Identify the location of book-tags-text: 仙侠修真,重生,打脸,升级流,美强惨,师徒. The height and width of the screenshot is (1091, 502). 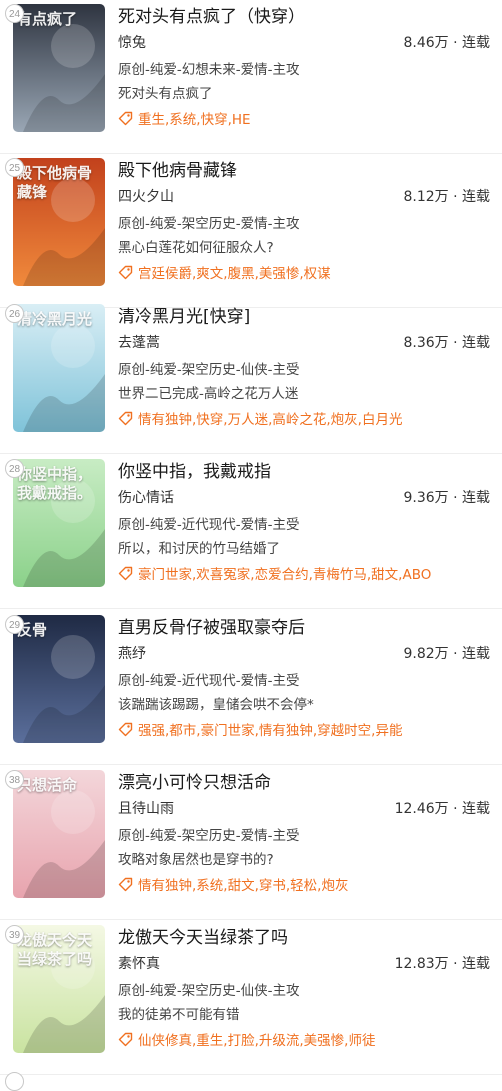
(257, 1041).